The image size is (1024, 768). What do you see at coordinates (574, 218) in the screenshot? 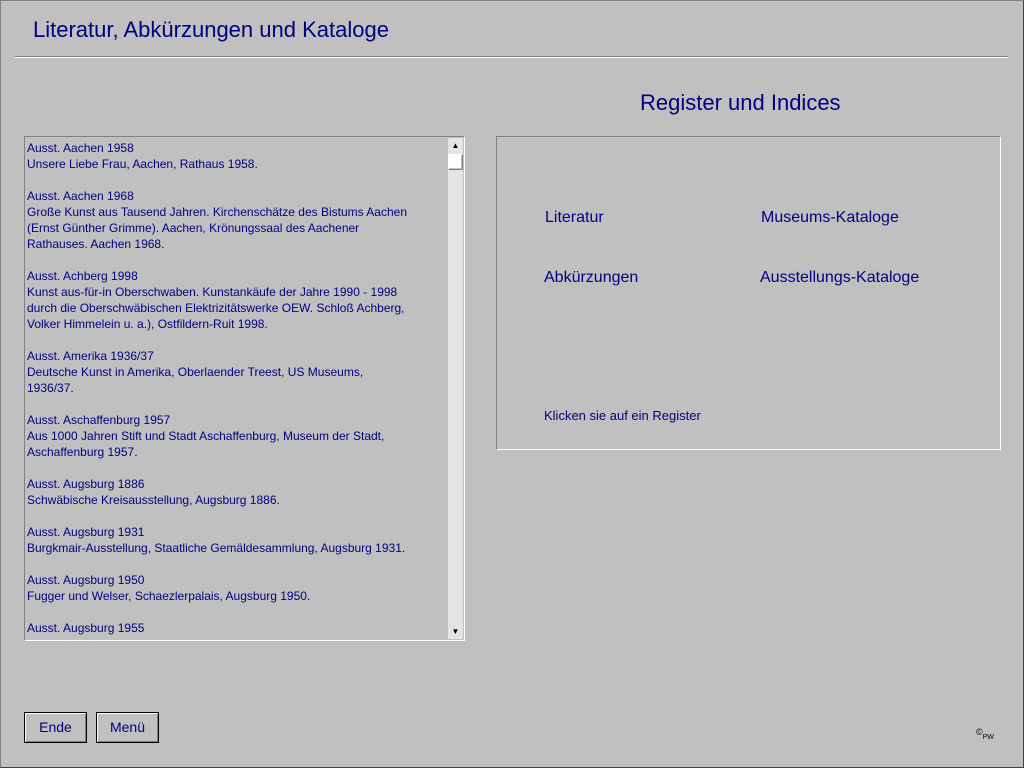
I see `register-link-literatur: Literatur` at bounding box center [574, 218].